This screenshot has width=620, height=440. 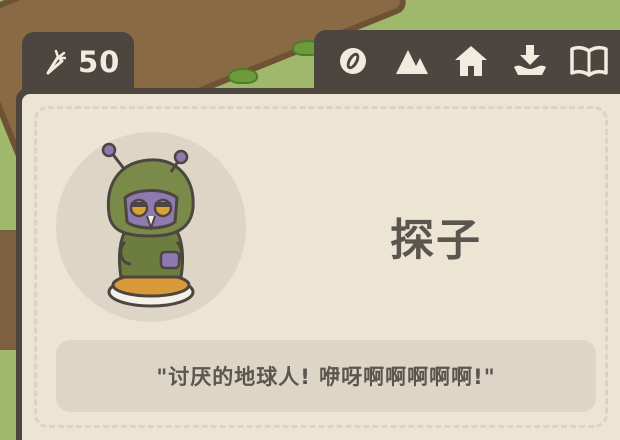 What do you see at coordinates (148, 225) in the screenshot?
I see `hooded-figure-portrait` at bounding box center [148, 225].